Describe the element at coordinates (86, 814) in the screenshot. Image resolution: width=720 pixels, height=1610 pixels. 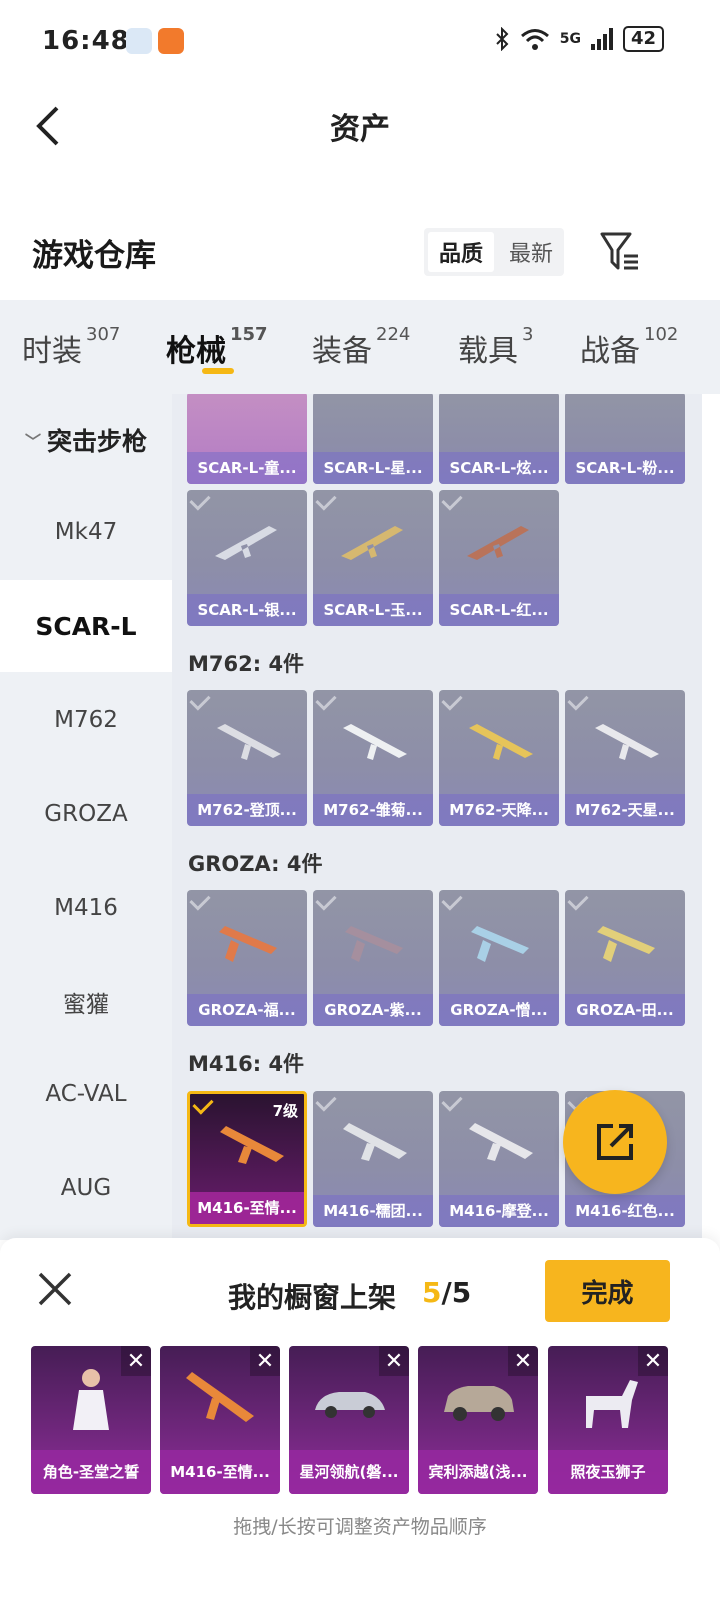
I see `sidebar-item-groza: GROZA` at that location.